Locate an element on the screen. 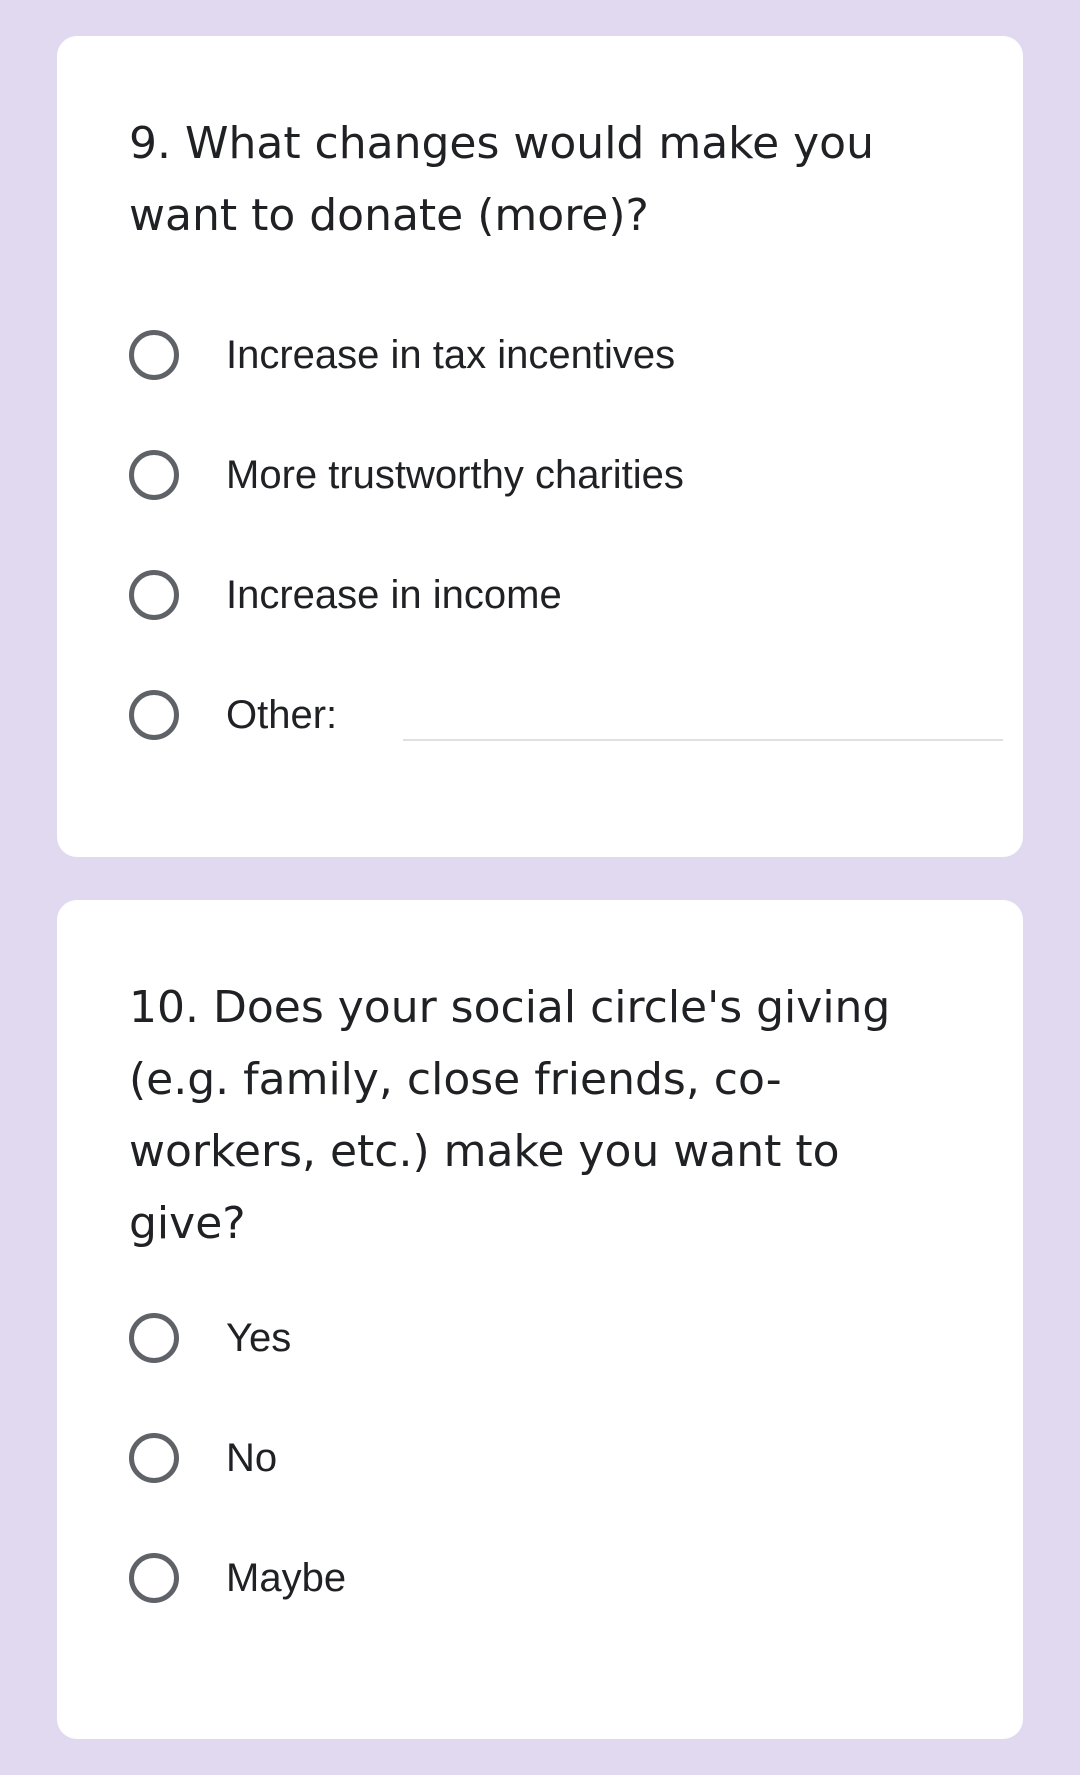 Image resolution: width=1080 pixels, height=1775 pixels. option-label: No is located at coordinates (252, 1457).